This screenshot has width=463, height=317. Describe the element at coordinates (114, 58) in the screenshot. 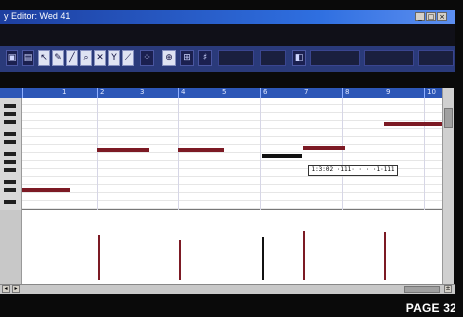

I see `mute-icon: Y` at that location.